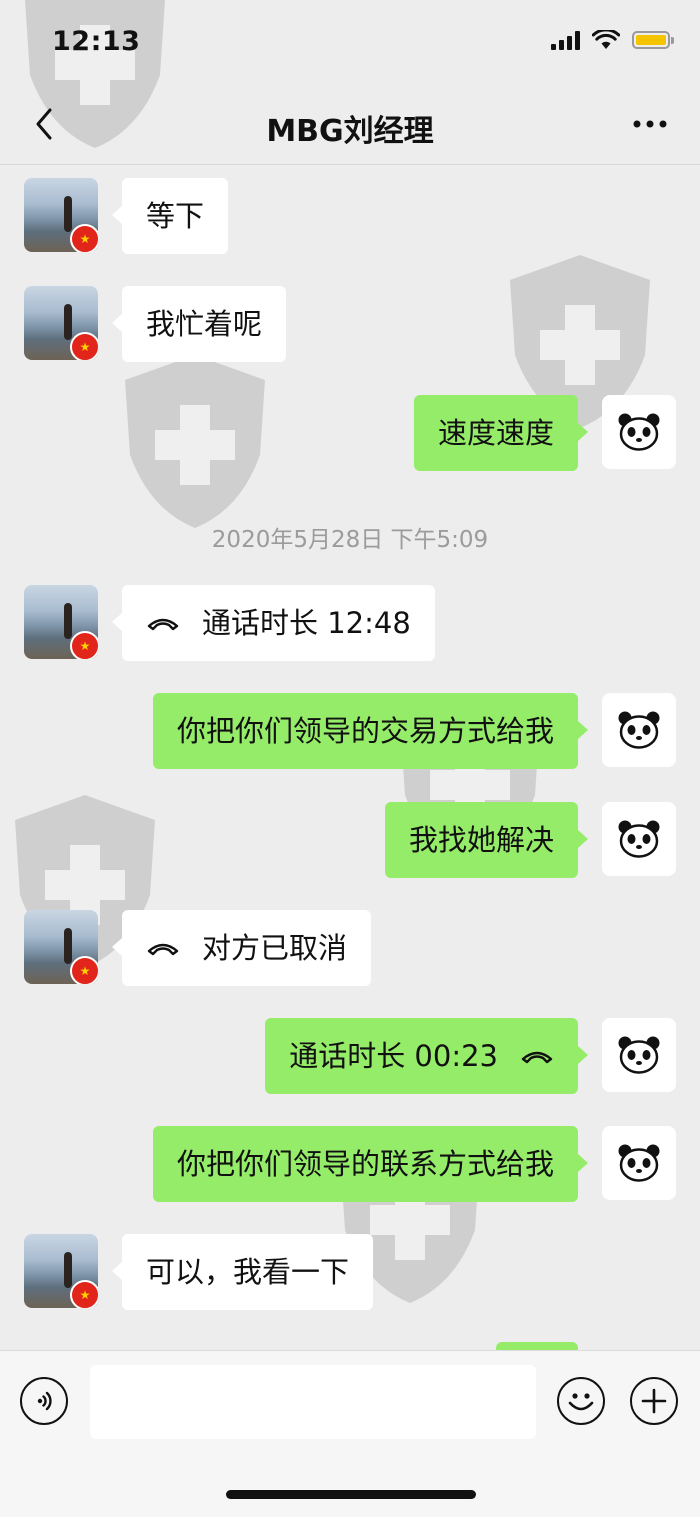  I want to click on message-text: 对方已取消, so click(275, 947).